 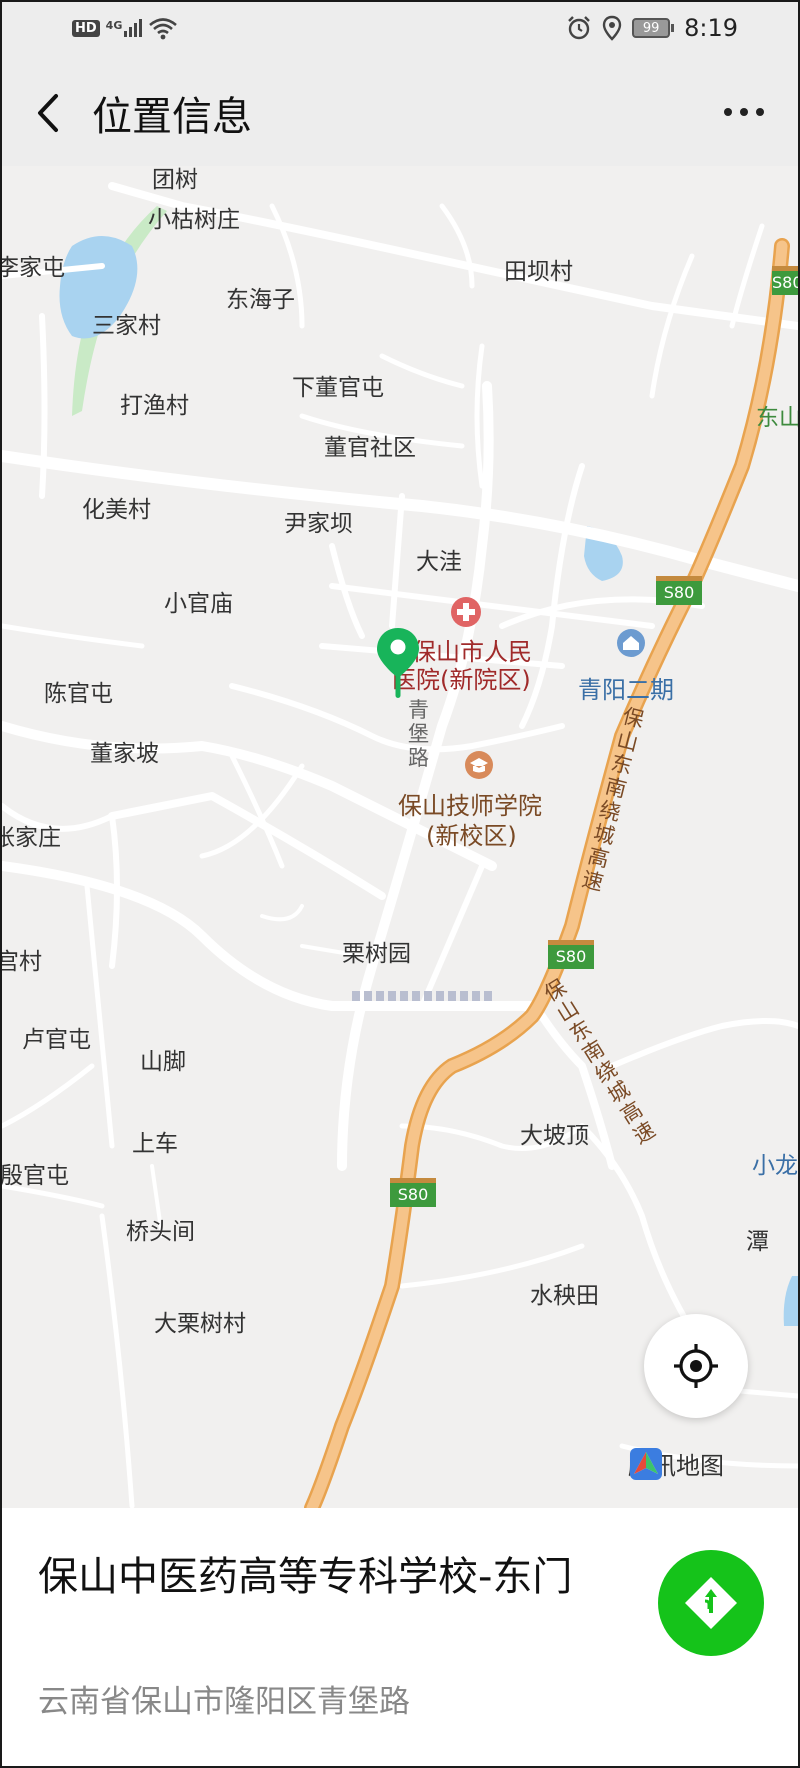 I want to click on crosshair-icon, so click(x=696, y=1366).